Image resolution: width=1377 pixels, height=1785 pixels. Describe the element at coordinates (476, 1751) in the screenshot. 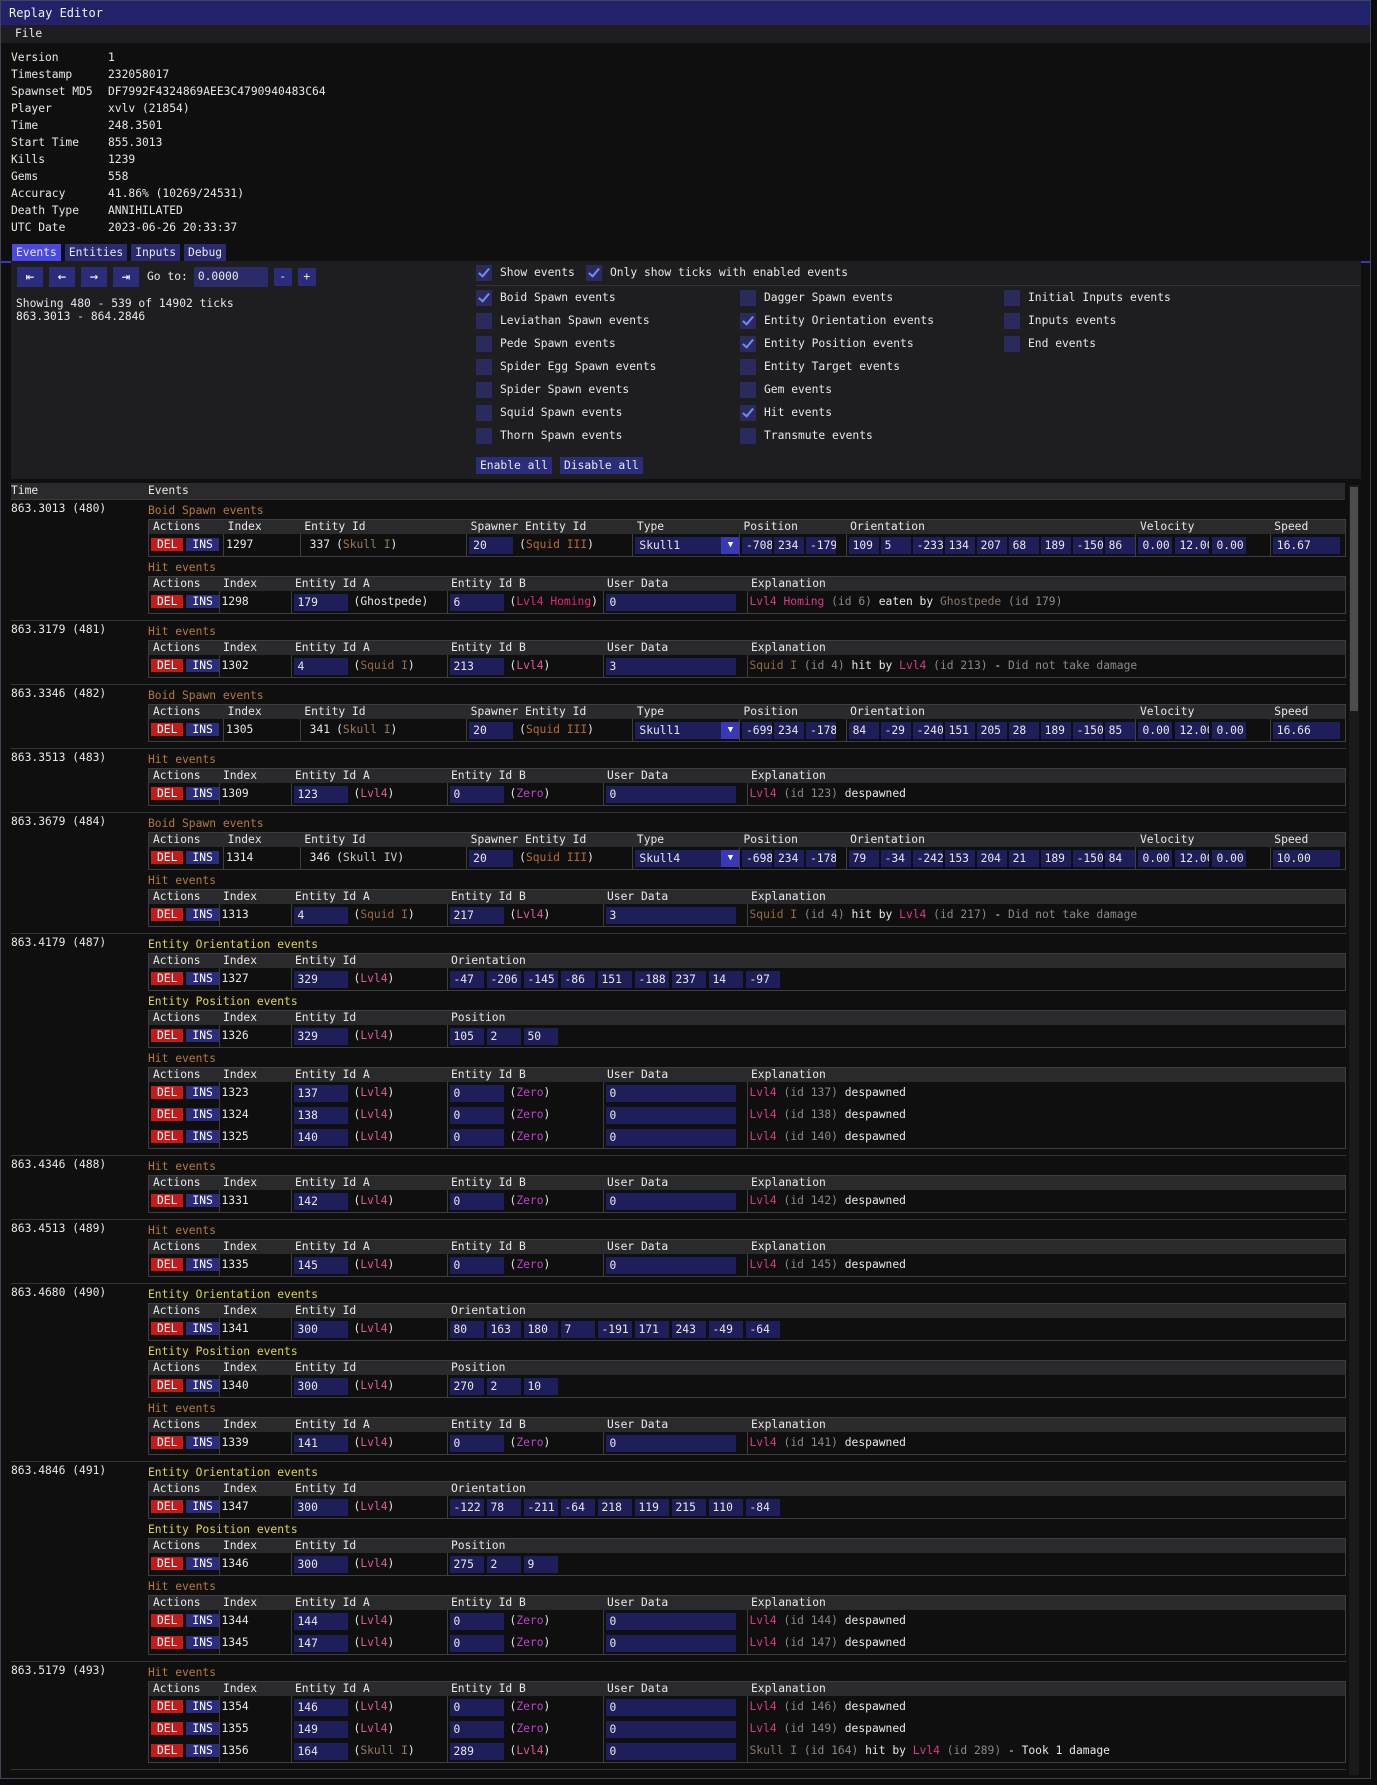

I see `entity-id-b-input: 289` at that location.